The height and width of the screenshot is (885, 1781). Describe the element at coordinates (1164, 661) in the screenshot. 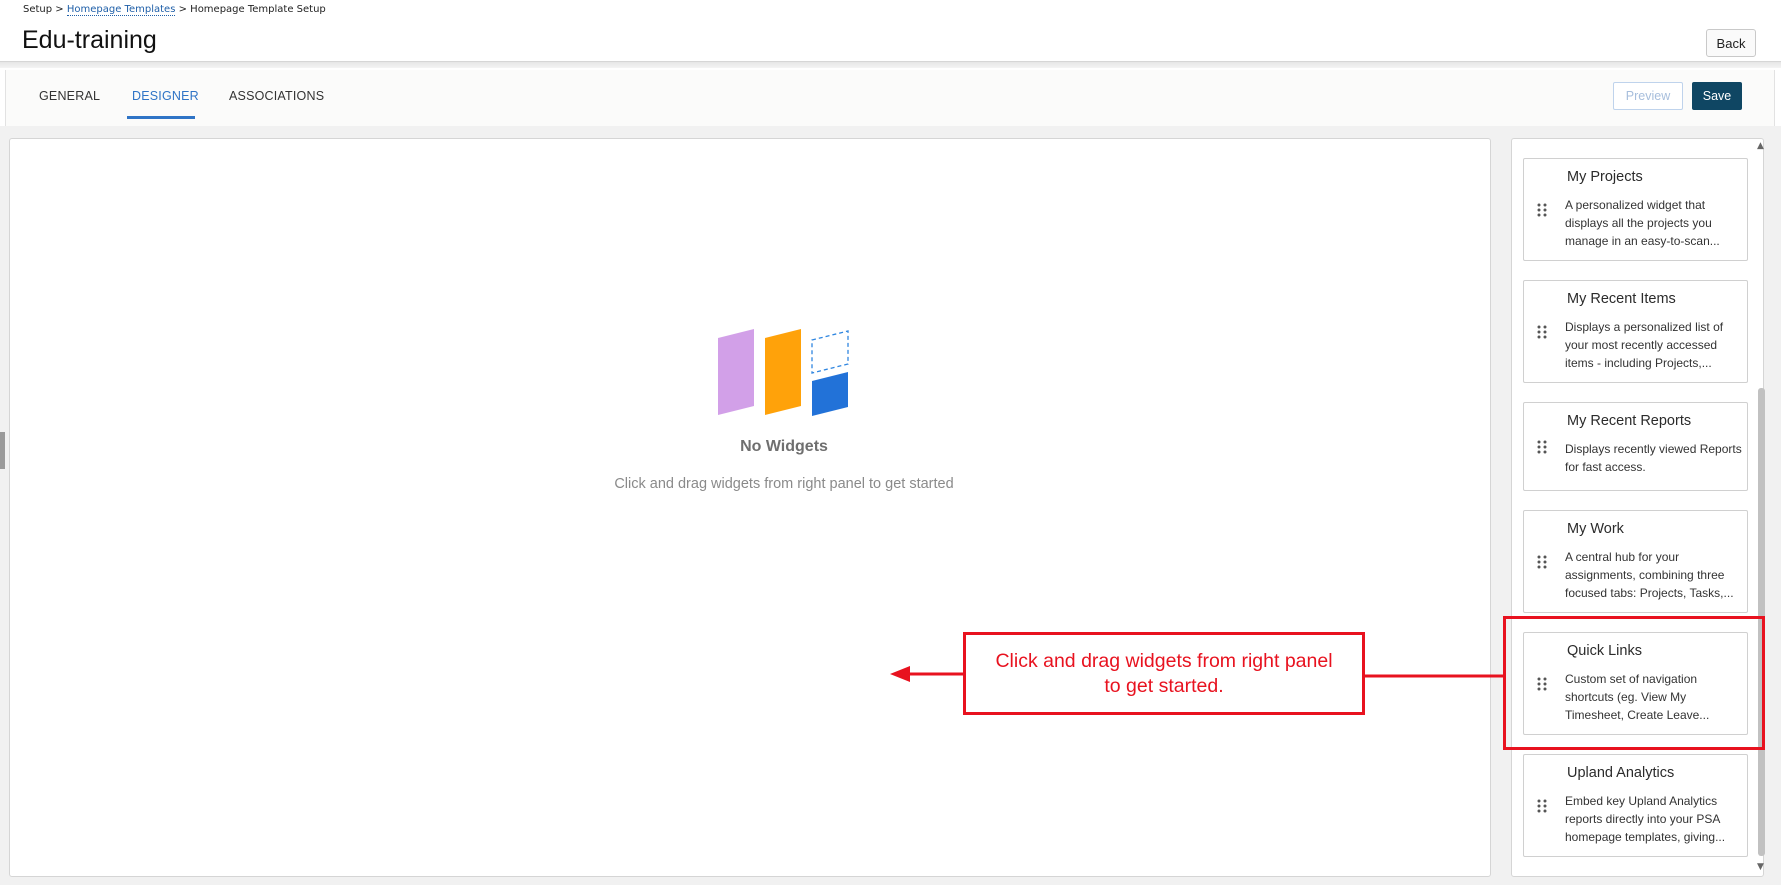

I see `callout-line-1: Click and drag widgets from right panel` at that location.